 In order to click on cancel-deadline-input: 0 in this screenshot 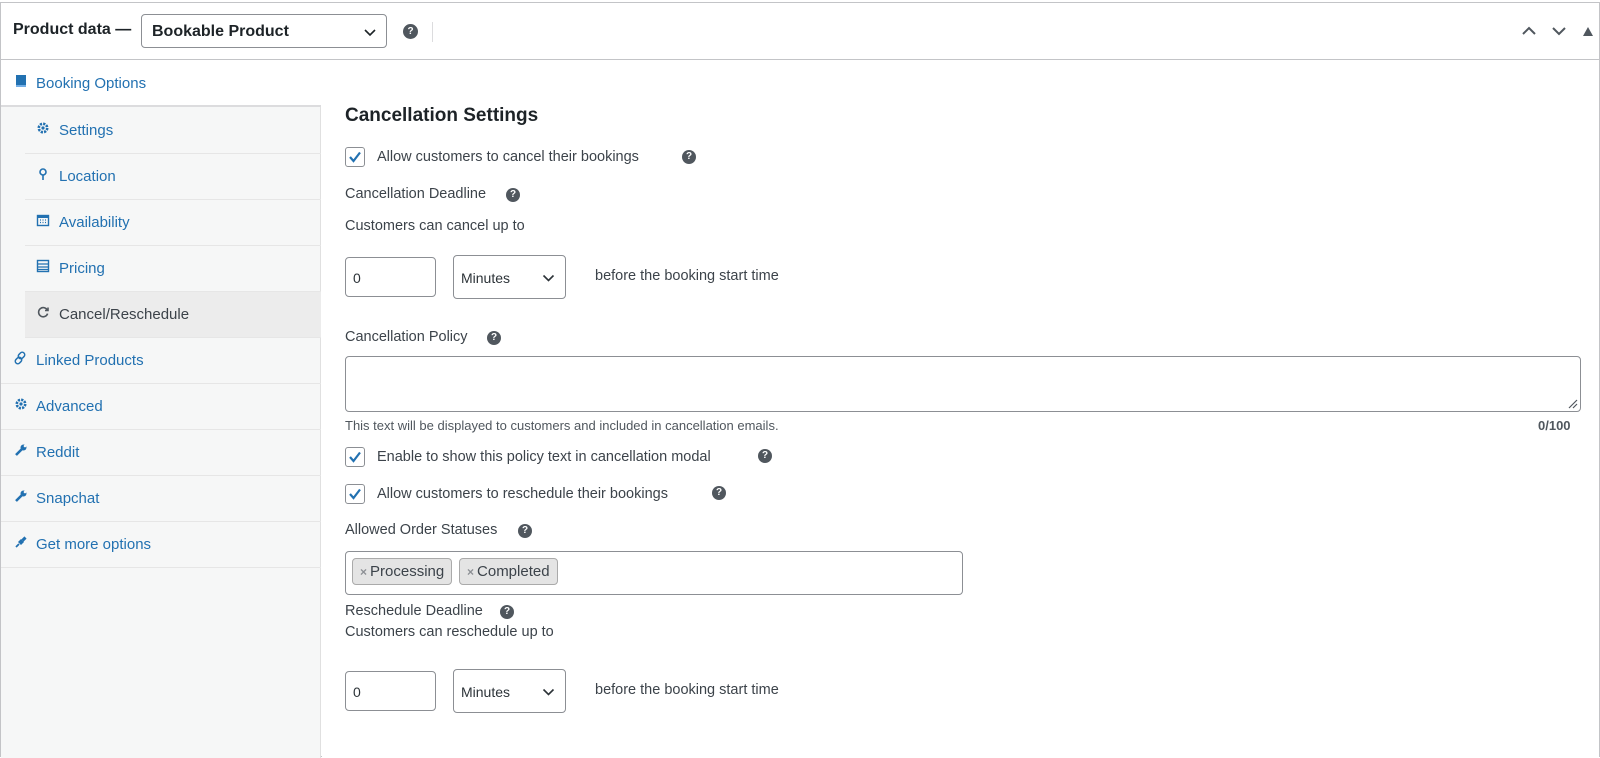, I will do `click(390, 277)`.